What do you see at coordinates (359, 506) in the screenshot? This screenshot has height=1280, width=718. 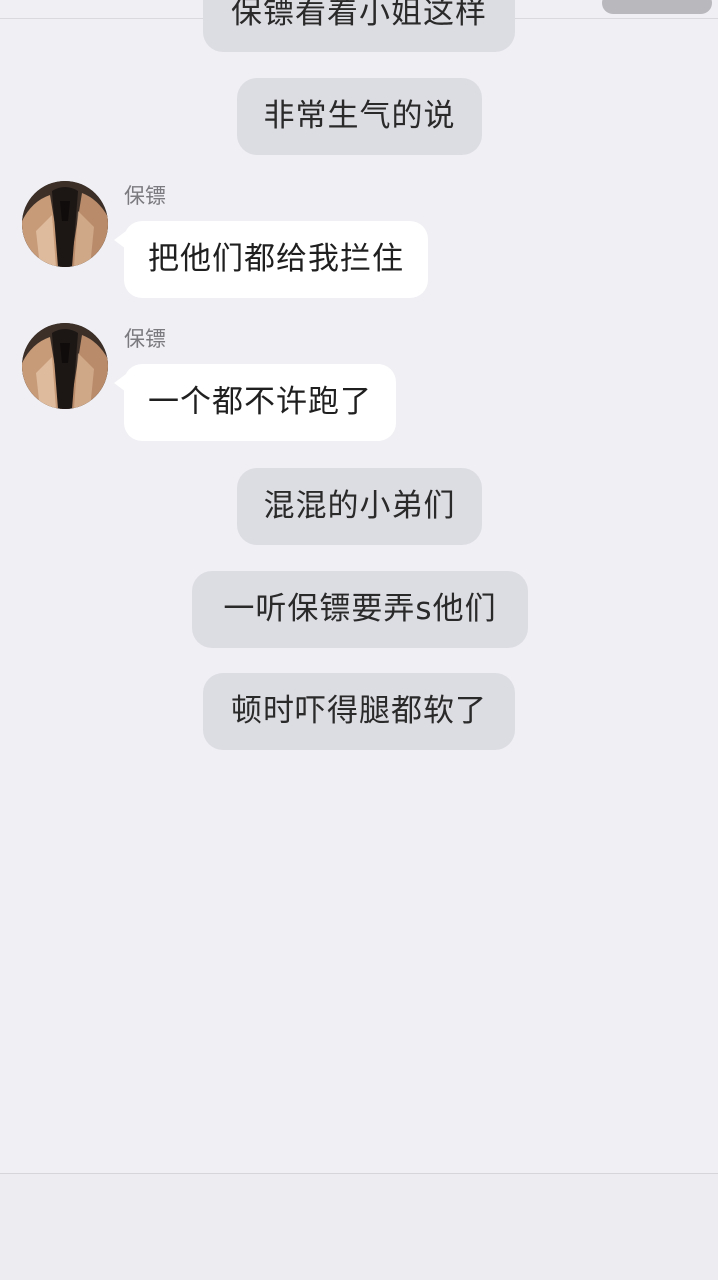 I see `narration-bubble: 混混的小弟们` at bounding box center [359, 506].